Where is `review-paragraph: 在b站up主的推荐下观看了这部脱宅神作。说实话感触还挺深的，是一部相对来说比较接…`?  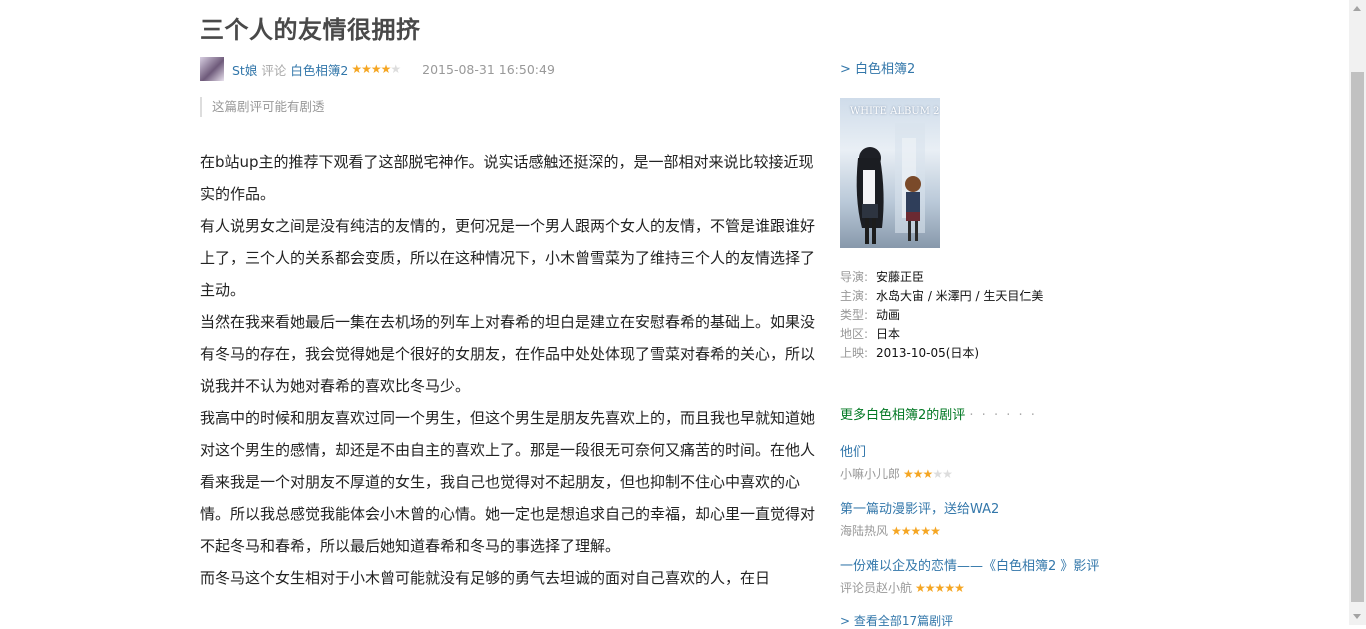
review-paragraph: 在b站up主的推荐下观看了这部脱宅神作。说实话感触还挺深的，是一部相对来说比较接… is located at coordinates (507, 178).